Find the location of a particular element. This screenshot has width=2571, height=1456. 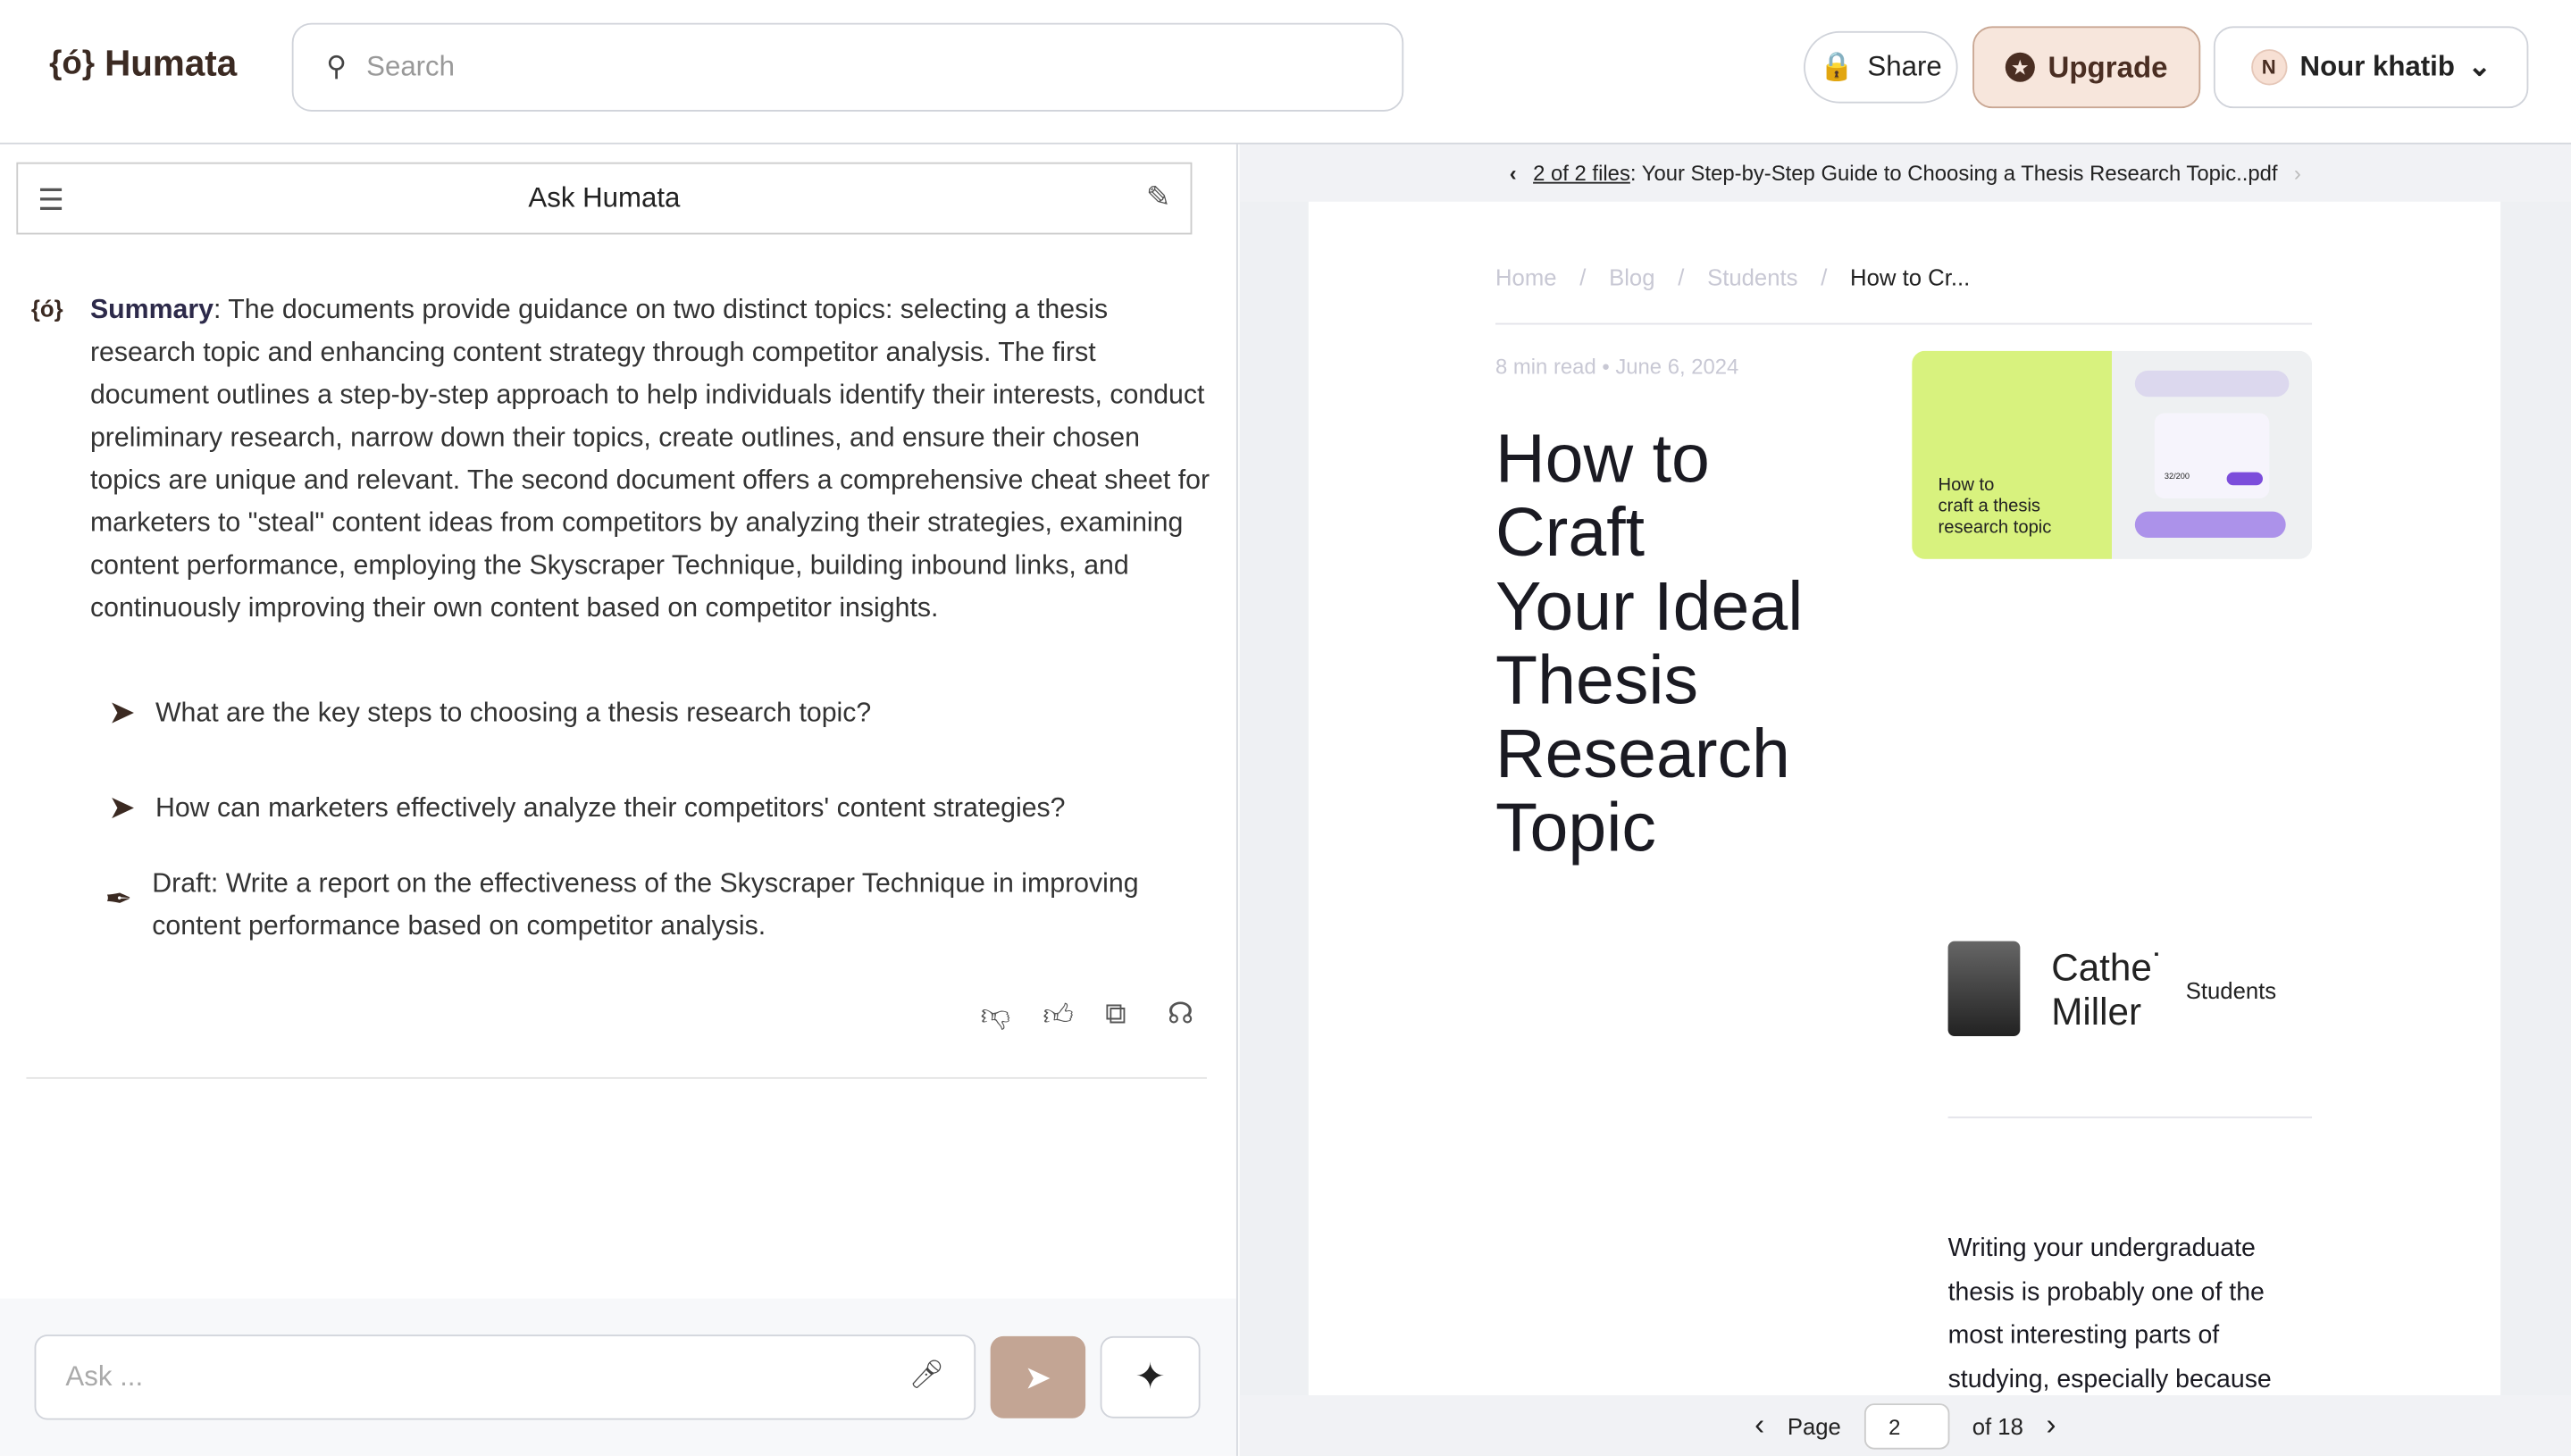

author-name: Cathe˙ Miller is located at coordinates (2108, 989).